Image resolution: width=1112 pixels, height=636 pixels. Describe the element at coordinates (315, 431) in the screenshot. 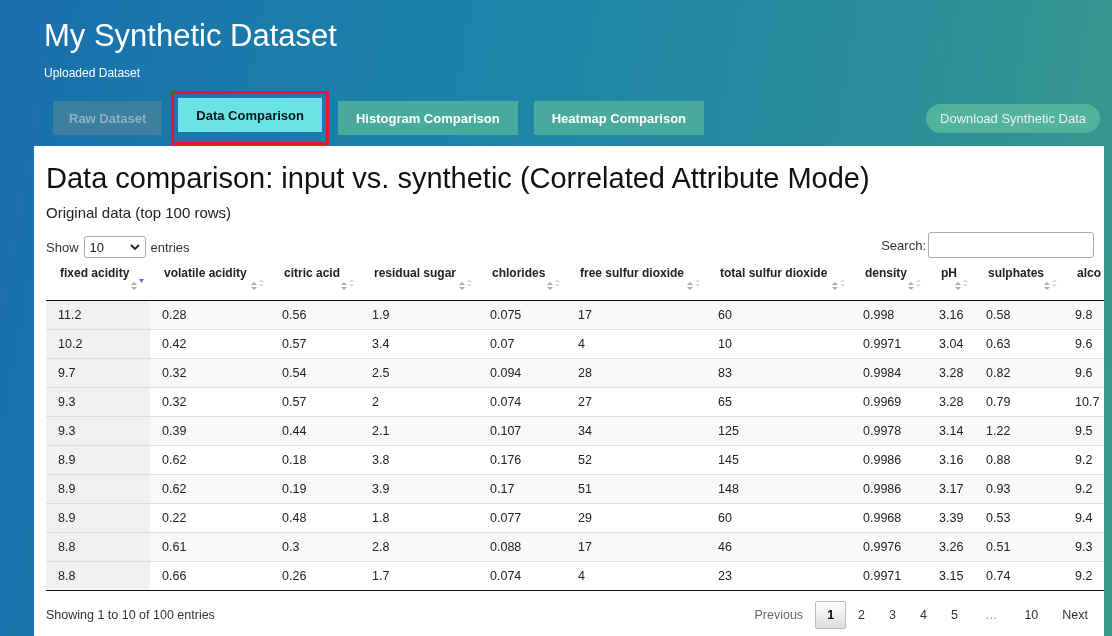

I see `table-cell: 0.44` at that location.